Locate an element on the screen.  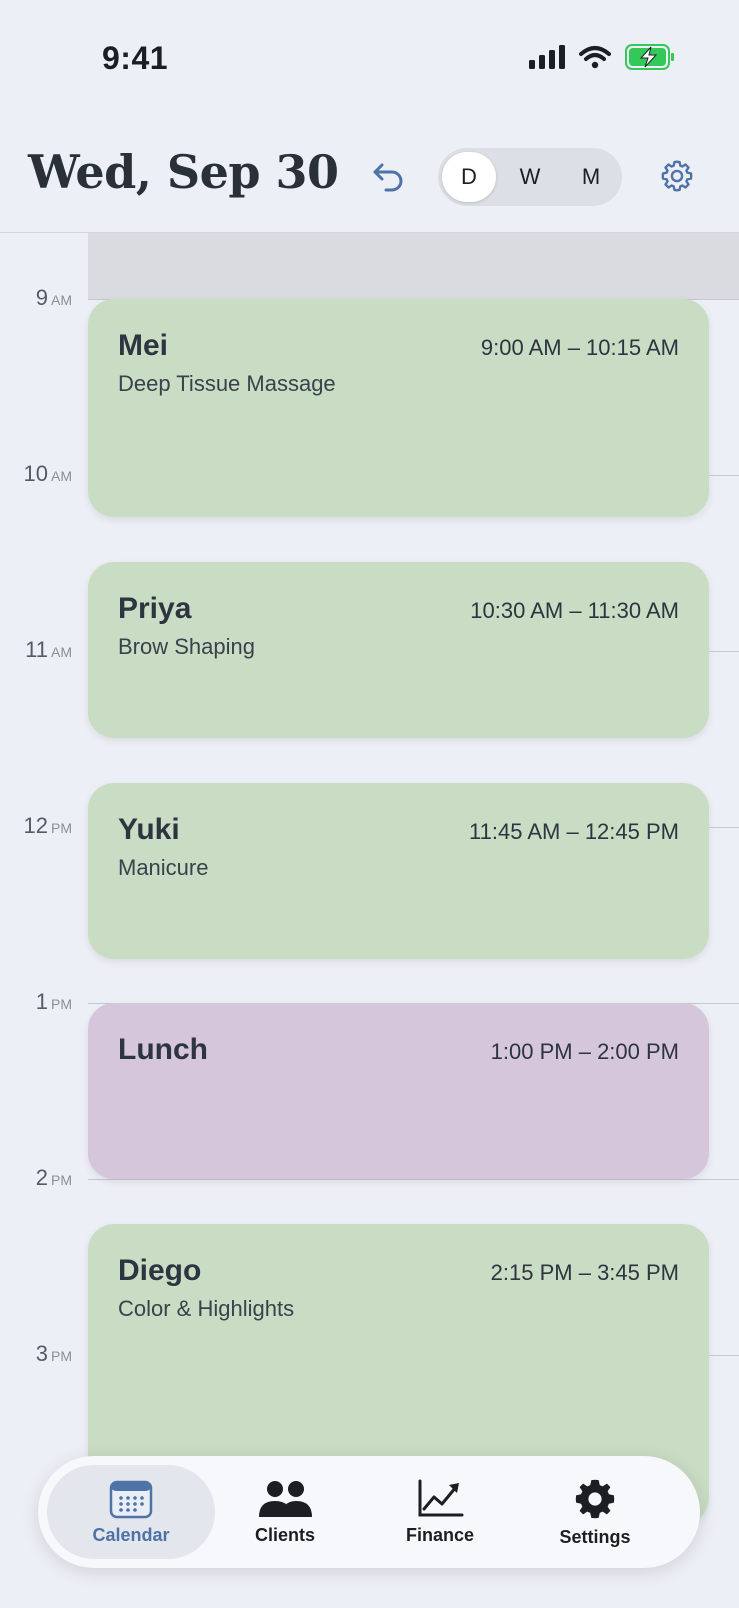
undo-button is located at coordinates (389, 177).